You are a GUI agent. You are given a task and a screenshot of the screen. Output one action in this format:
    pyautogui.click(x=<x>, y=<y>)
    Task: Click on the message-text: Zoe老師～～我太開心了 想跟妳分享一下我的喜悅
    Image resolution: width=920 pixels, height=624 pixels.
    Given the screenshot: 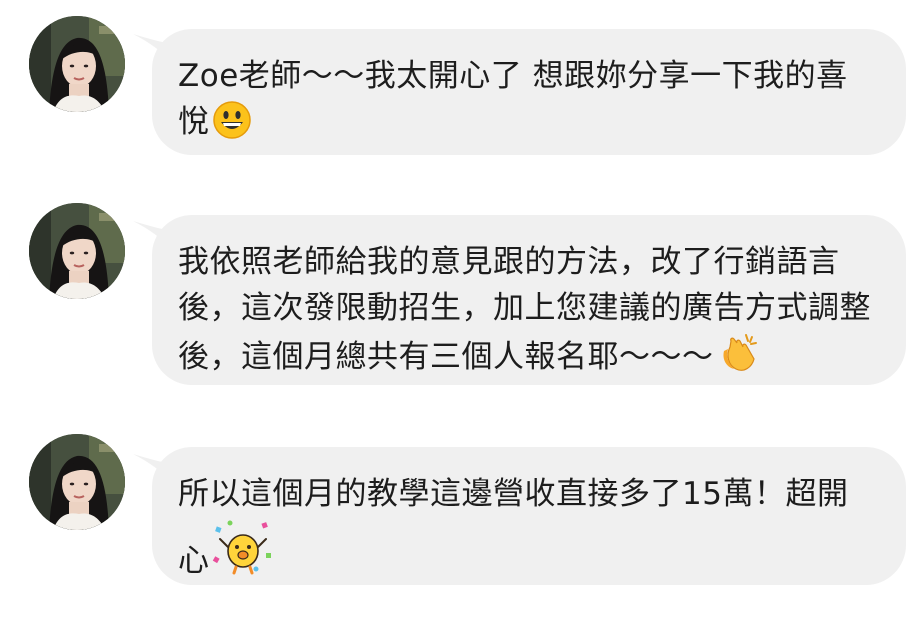 What is the action you would take?
    pyautogui.click(x=513, y=99)
    